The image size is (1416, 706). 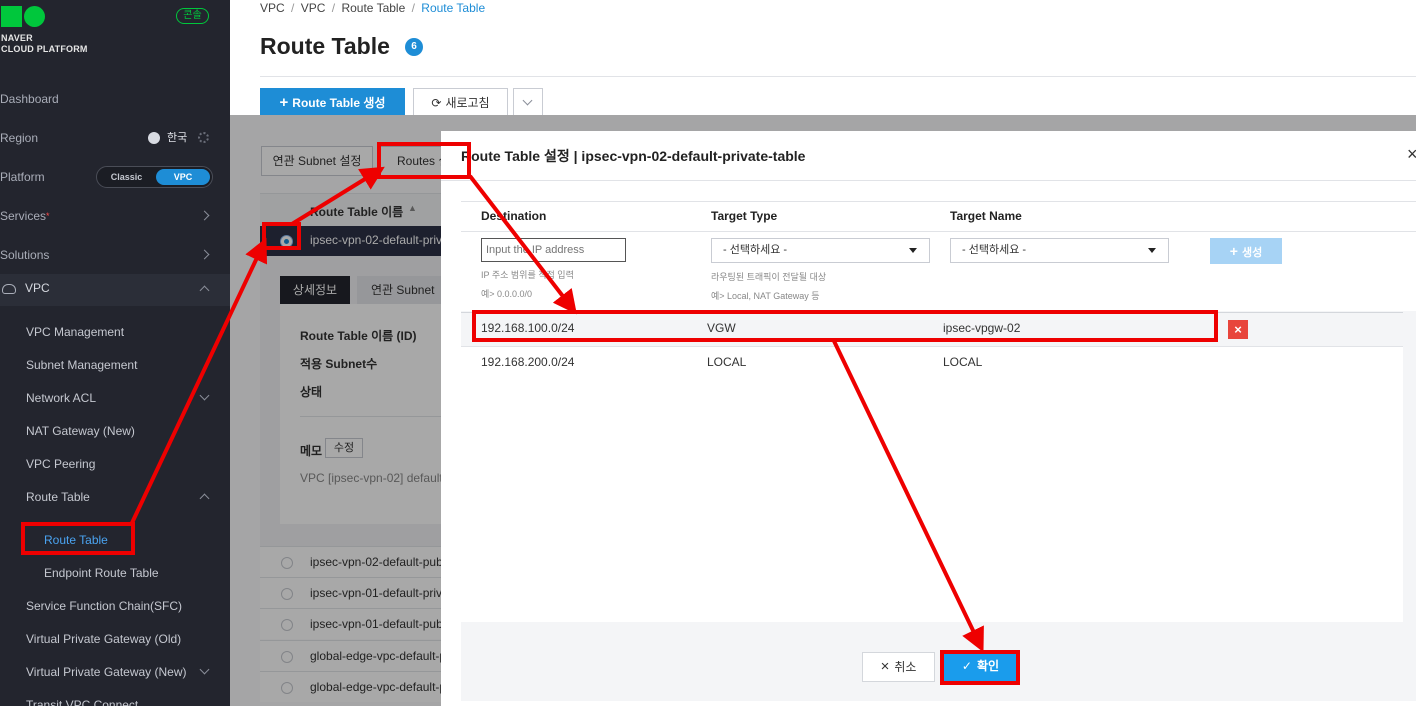 I want to click on target-type-header: Target Type, so click(x=744, y=216).